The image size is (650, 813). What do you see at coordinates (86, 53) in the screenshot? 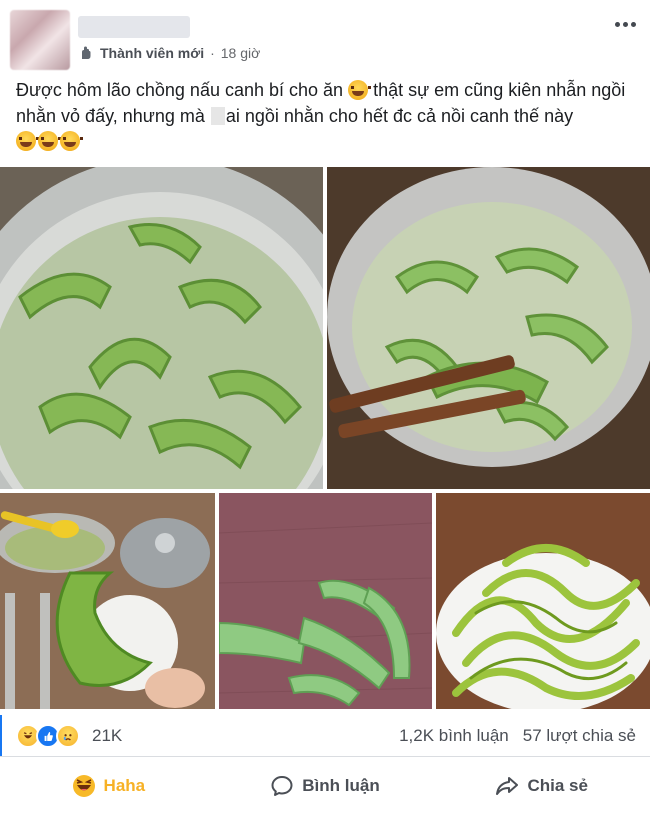
I see `member-wave-icon` at bounding box center [86, 53].